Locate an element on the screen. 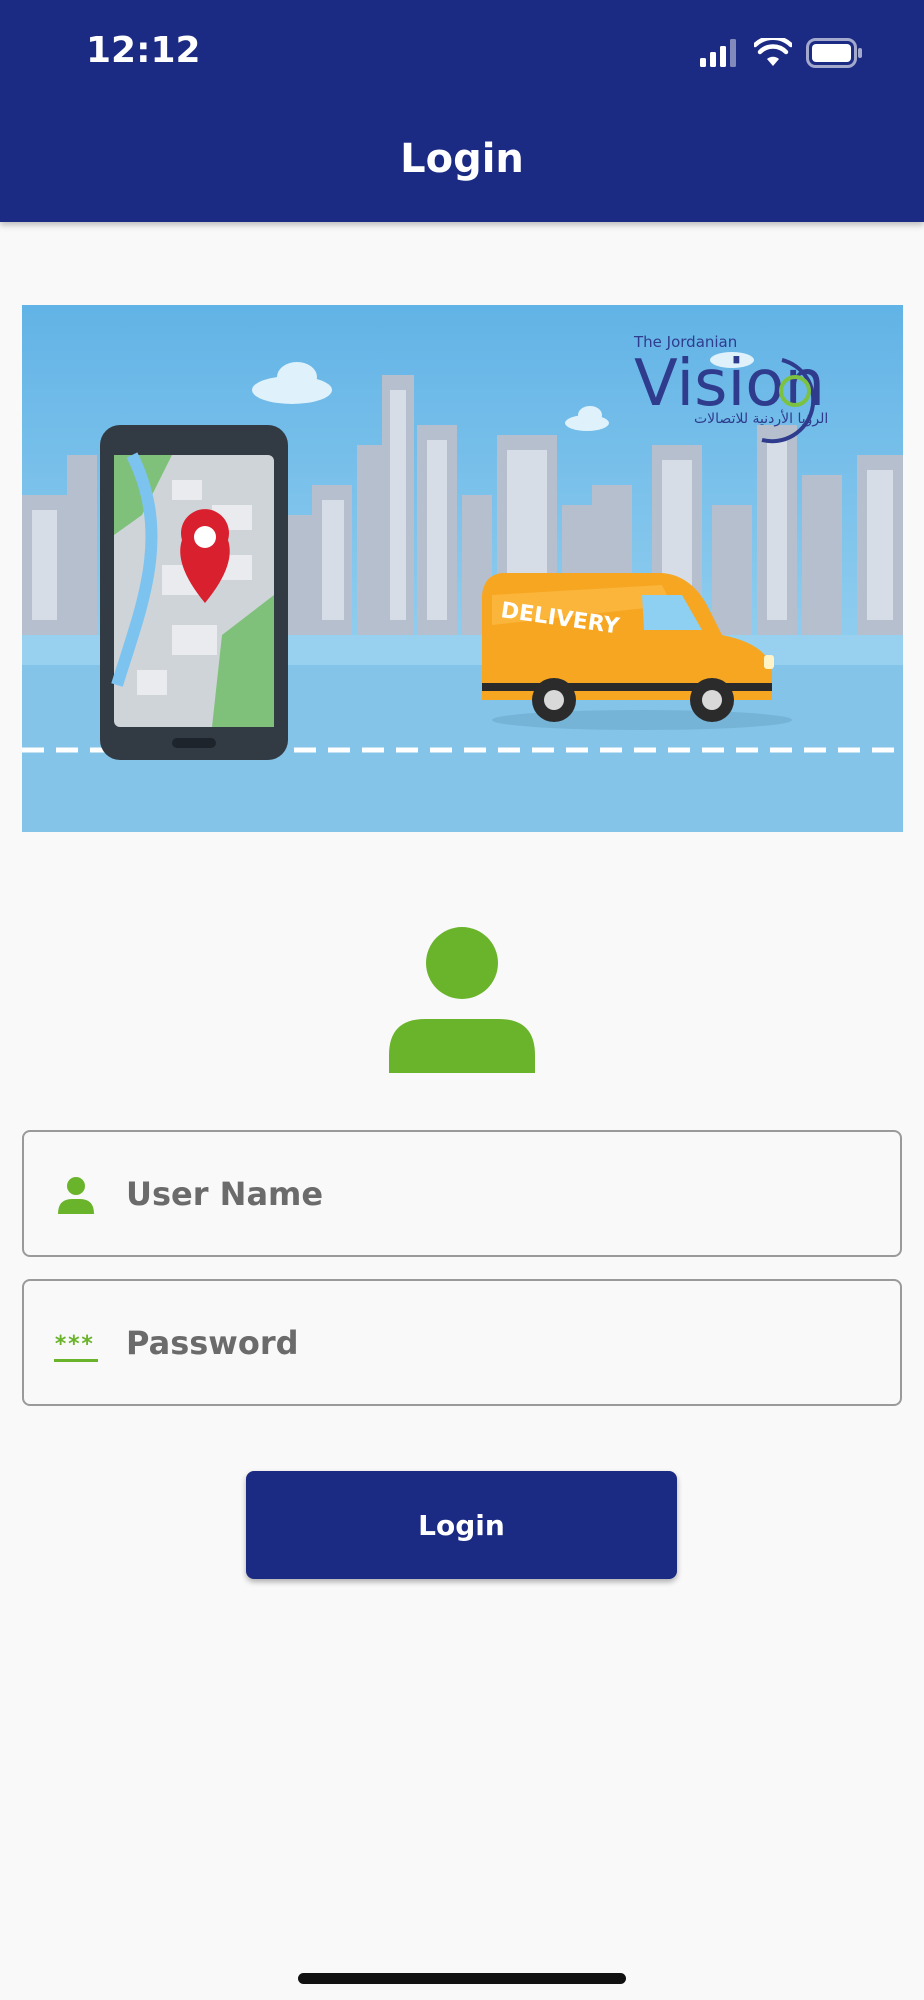 The image size is (924, 2000). cellular-signal-icon is located at coordinates (718, 53).